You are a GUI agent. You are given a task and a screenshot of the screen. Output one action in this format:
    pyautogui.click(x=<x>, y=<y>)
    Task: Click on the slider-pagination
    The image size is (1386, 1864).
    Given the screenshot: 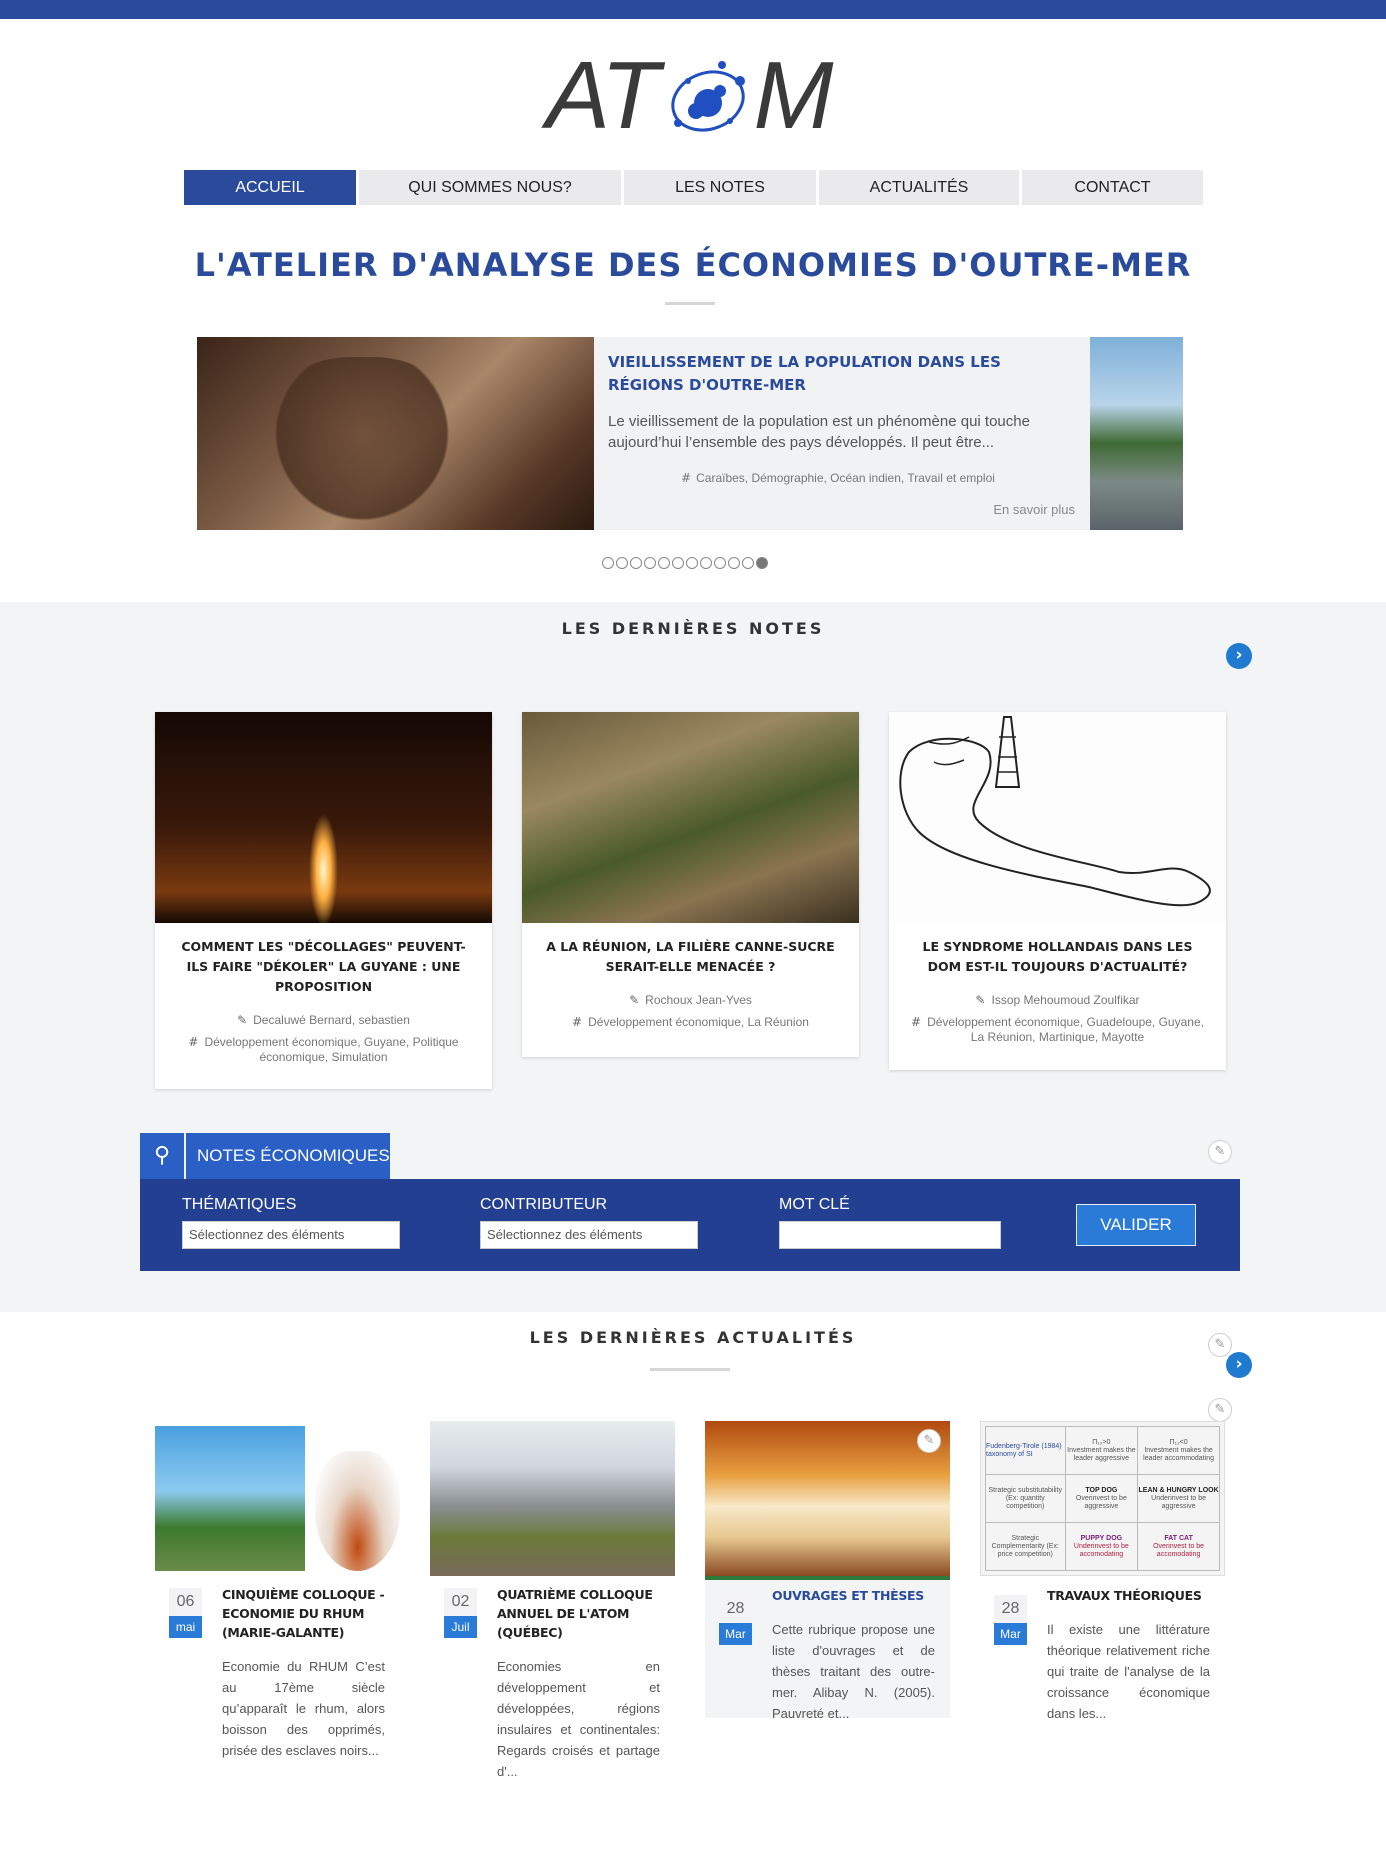 What is the action you would take?
    pyautogui.click(x=685, y=563)
    